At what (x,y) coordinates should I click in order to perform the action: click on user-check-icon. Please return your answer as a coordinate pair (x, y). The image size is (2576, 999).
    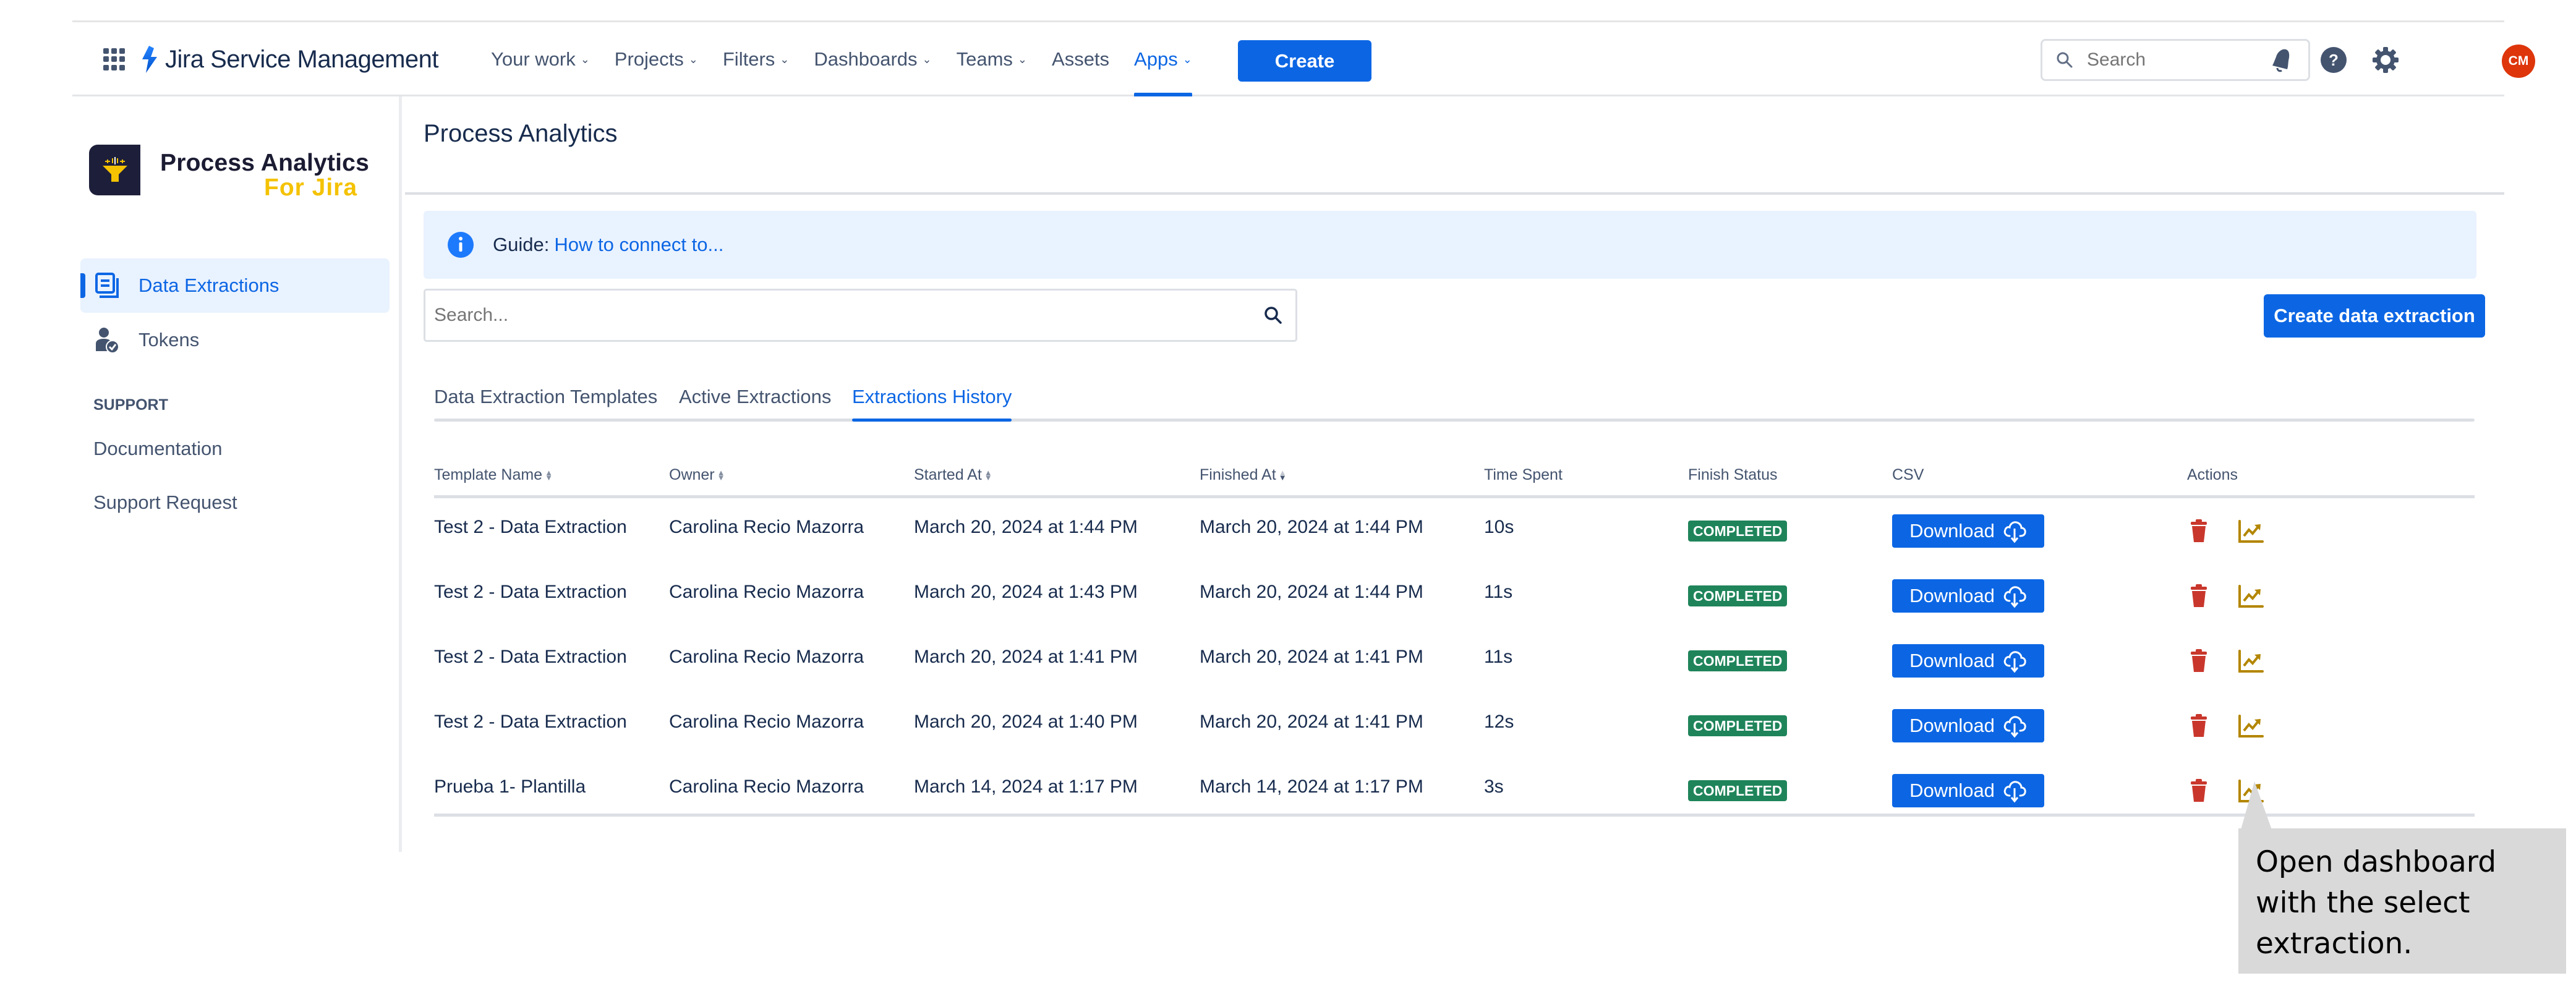
    Looking at the image, I should click on (107, 341).